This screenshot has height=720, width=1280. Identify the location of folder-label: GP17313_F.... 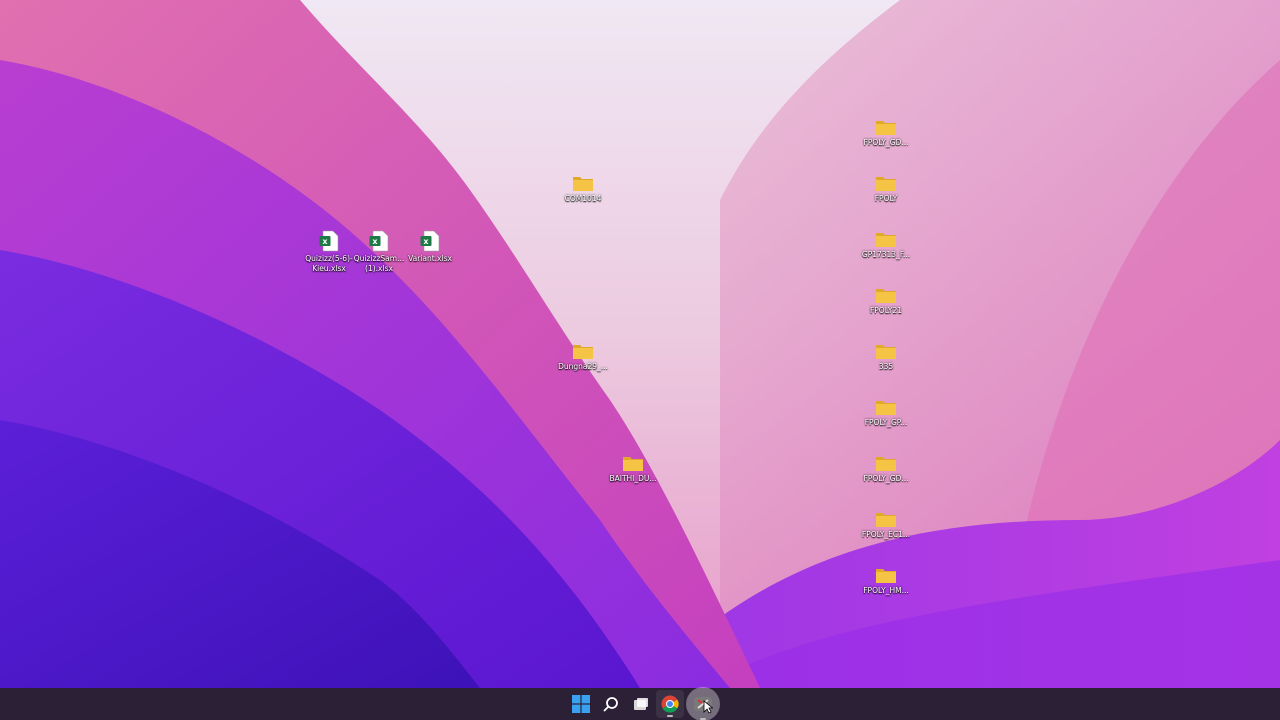
(886, 254).